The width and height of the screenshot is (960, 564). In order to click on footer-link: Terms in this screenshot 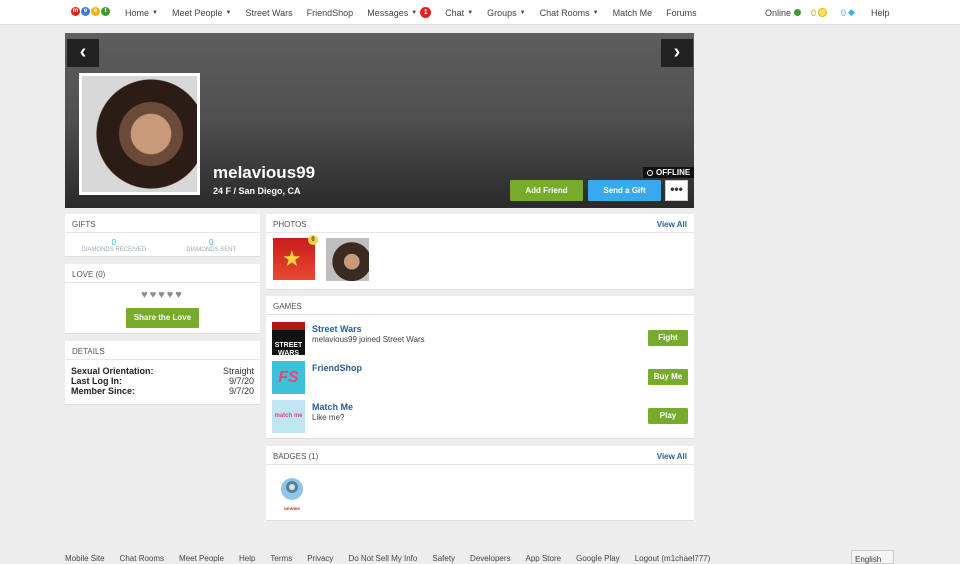, I will do `click(281, 558)`.